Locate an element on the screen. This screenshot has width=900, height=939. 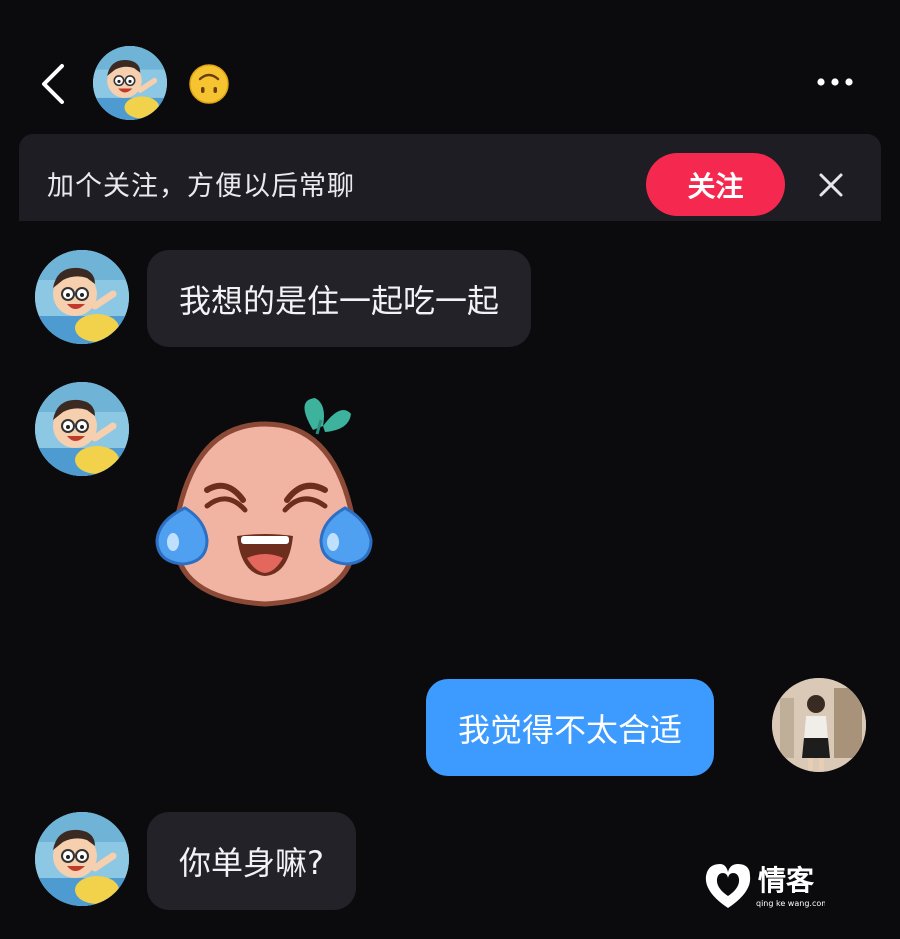
more-horizontal-icon is located at coordinates (835, 82).